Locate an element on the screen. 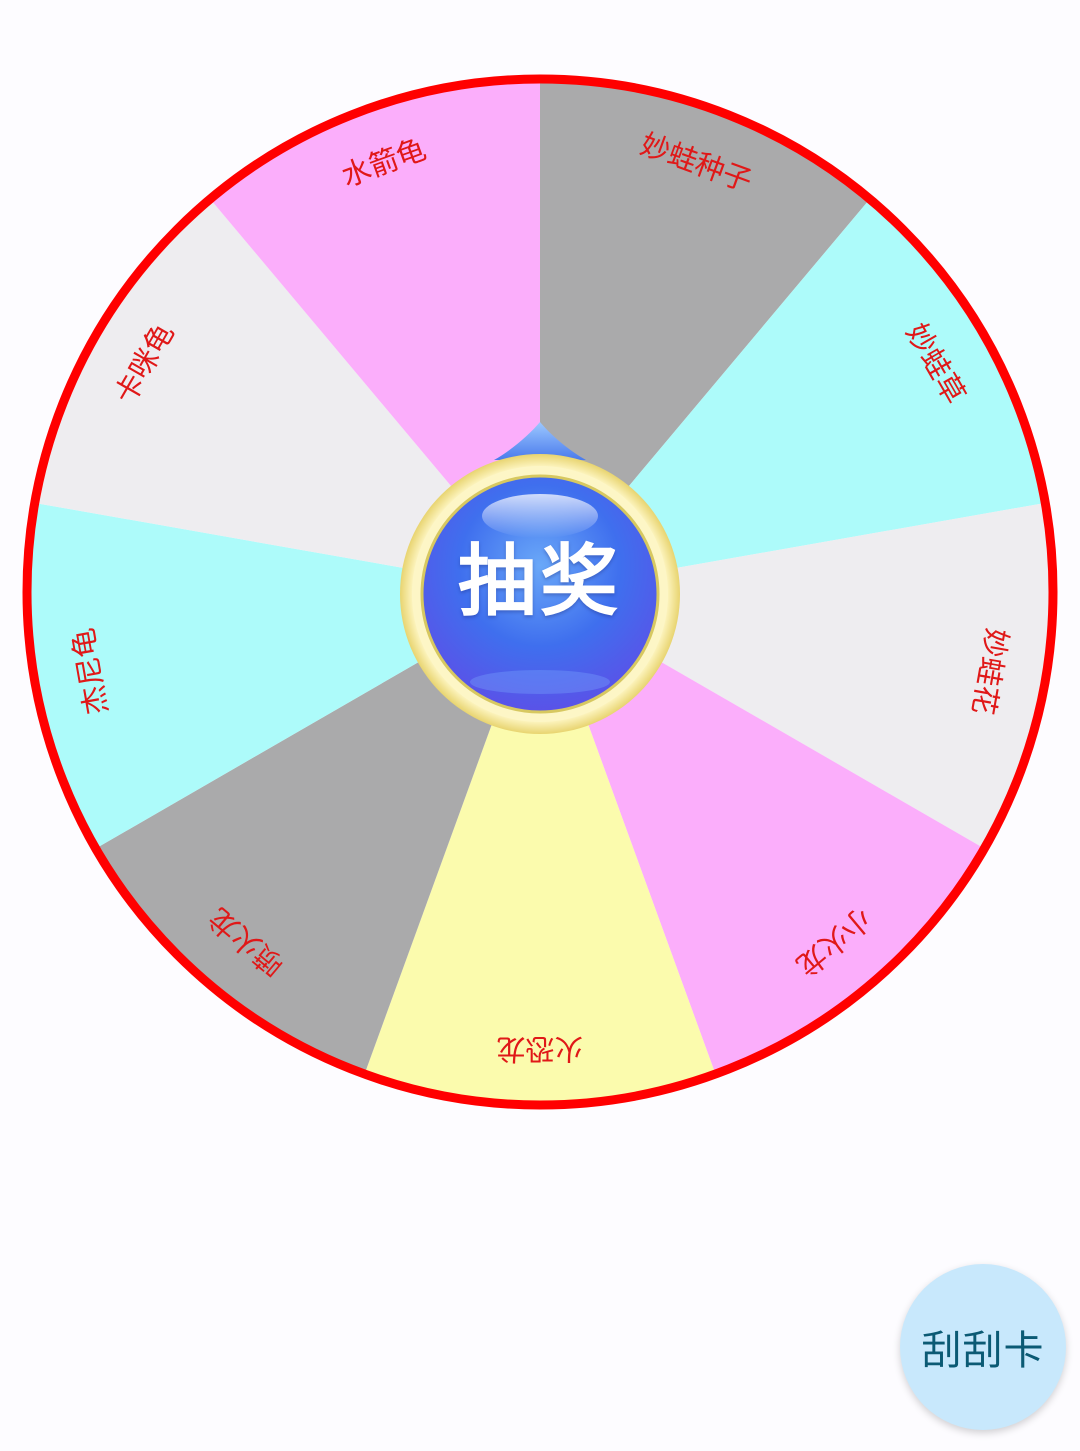 The height and width of the screenshot is (1451, 1080). scratch-card-button: 刮刮卡 is located at coordinates (983, 1347).